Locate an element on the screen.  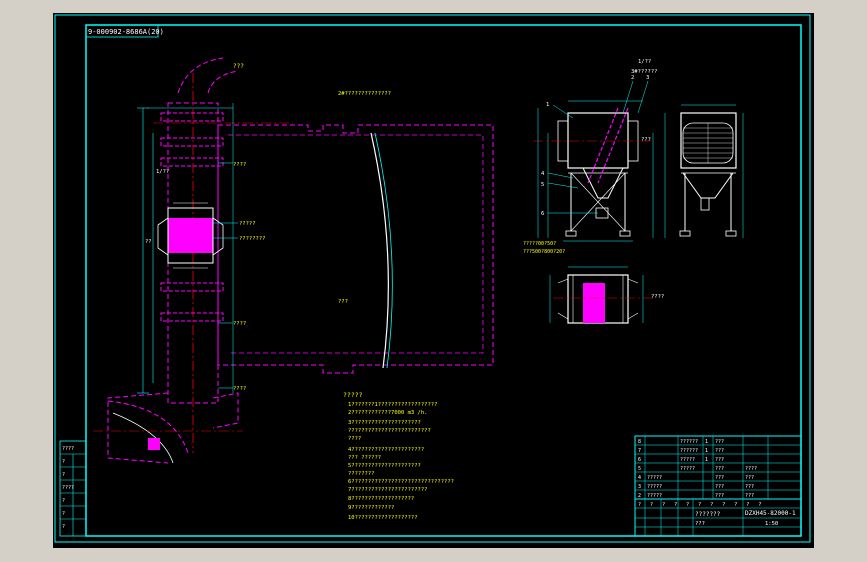
parts-header-9: ? is located at coordinates (747, 505).